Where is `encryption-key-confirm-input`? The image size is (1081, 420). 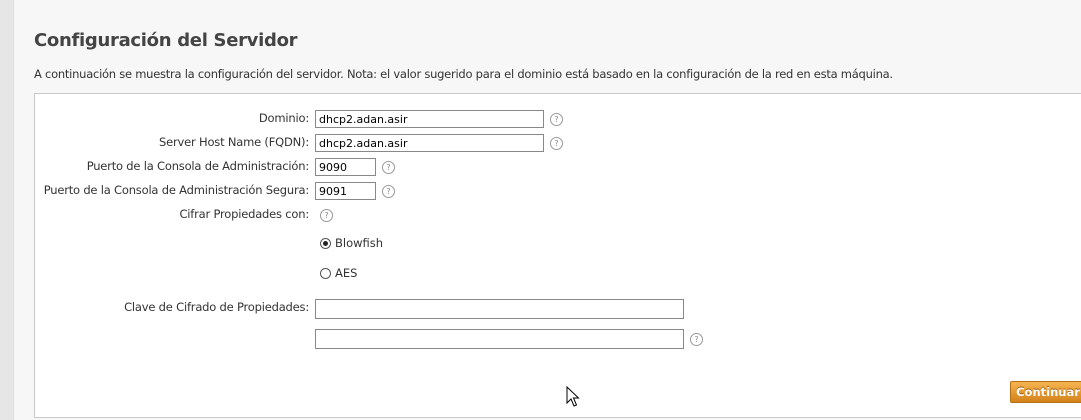
encryption-key-confirm-input is located at coordinates (499, 339).